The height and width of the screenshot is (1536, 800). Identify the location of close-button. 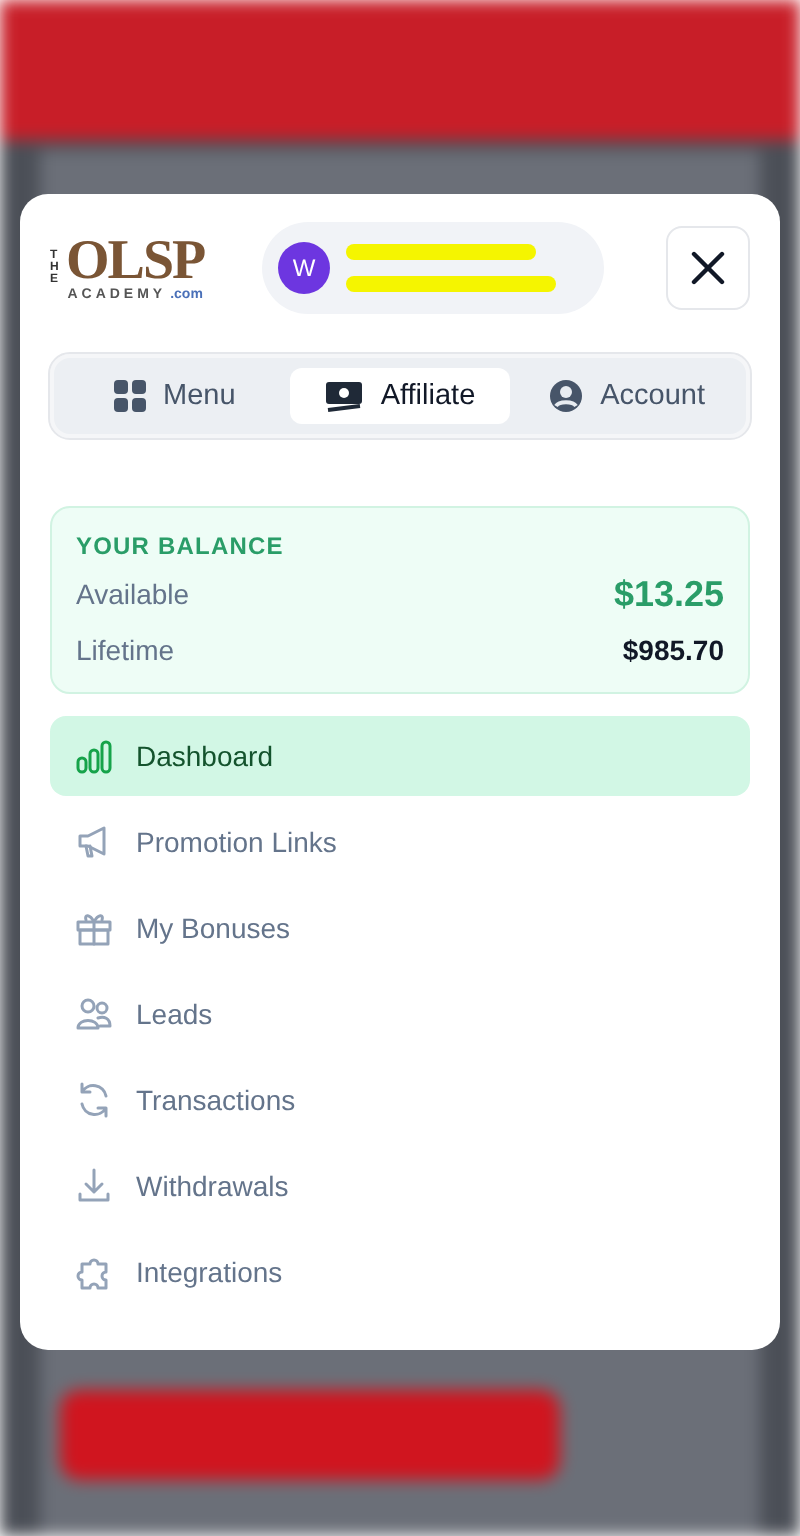
(708, 268).